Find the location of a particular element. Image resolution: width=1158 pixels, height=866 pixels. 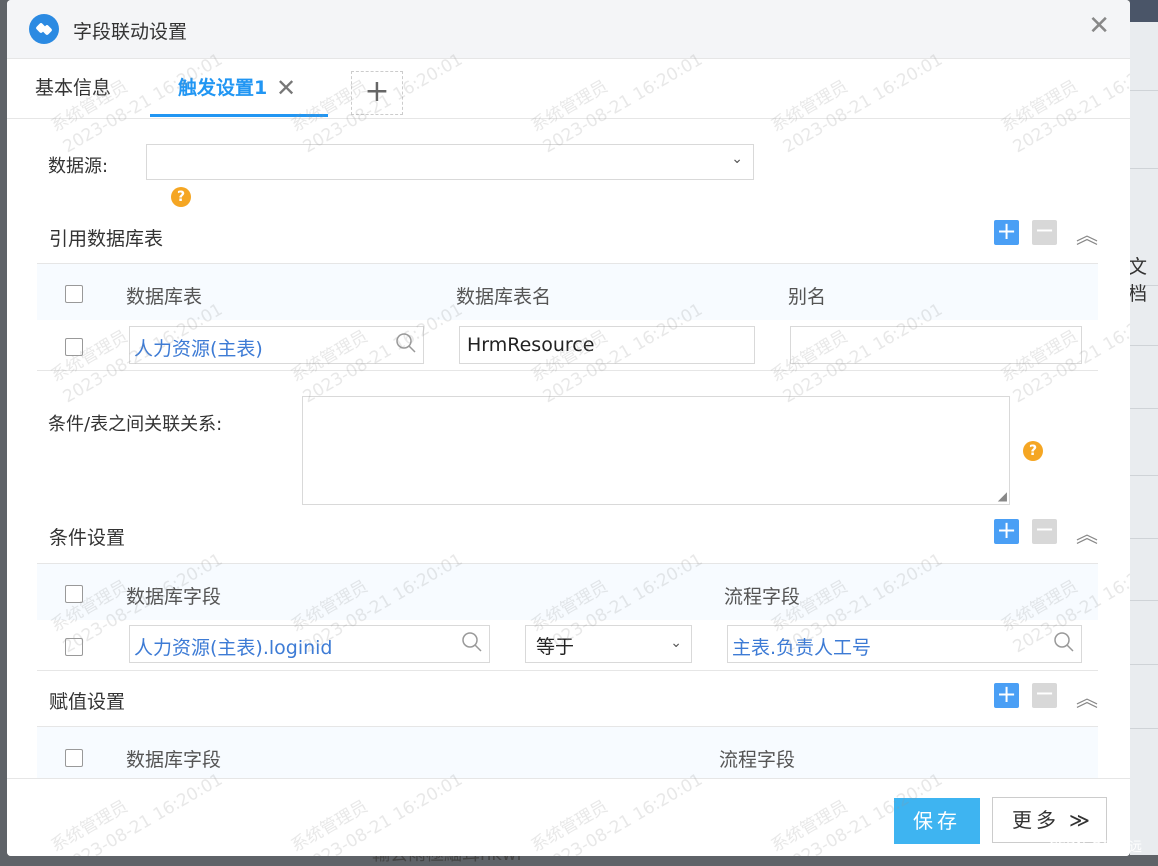

ref-tables-header: 数据库表 数据库表名 别名 is located at coordinates (567, 292).